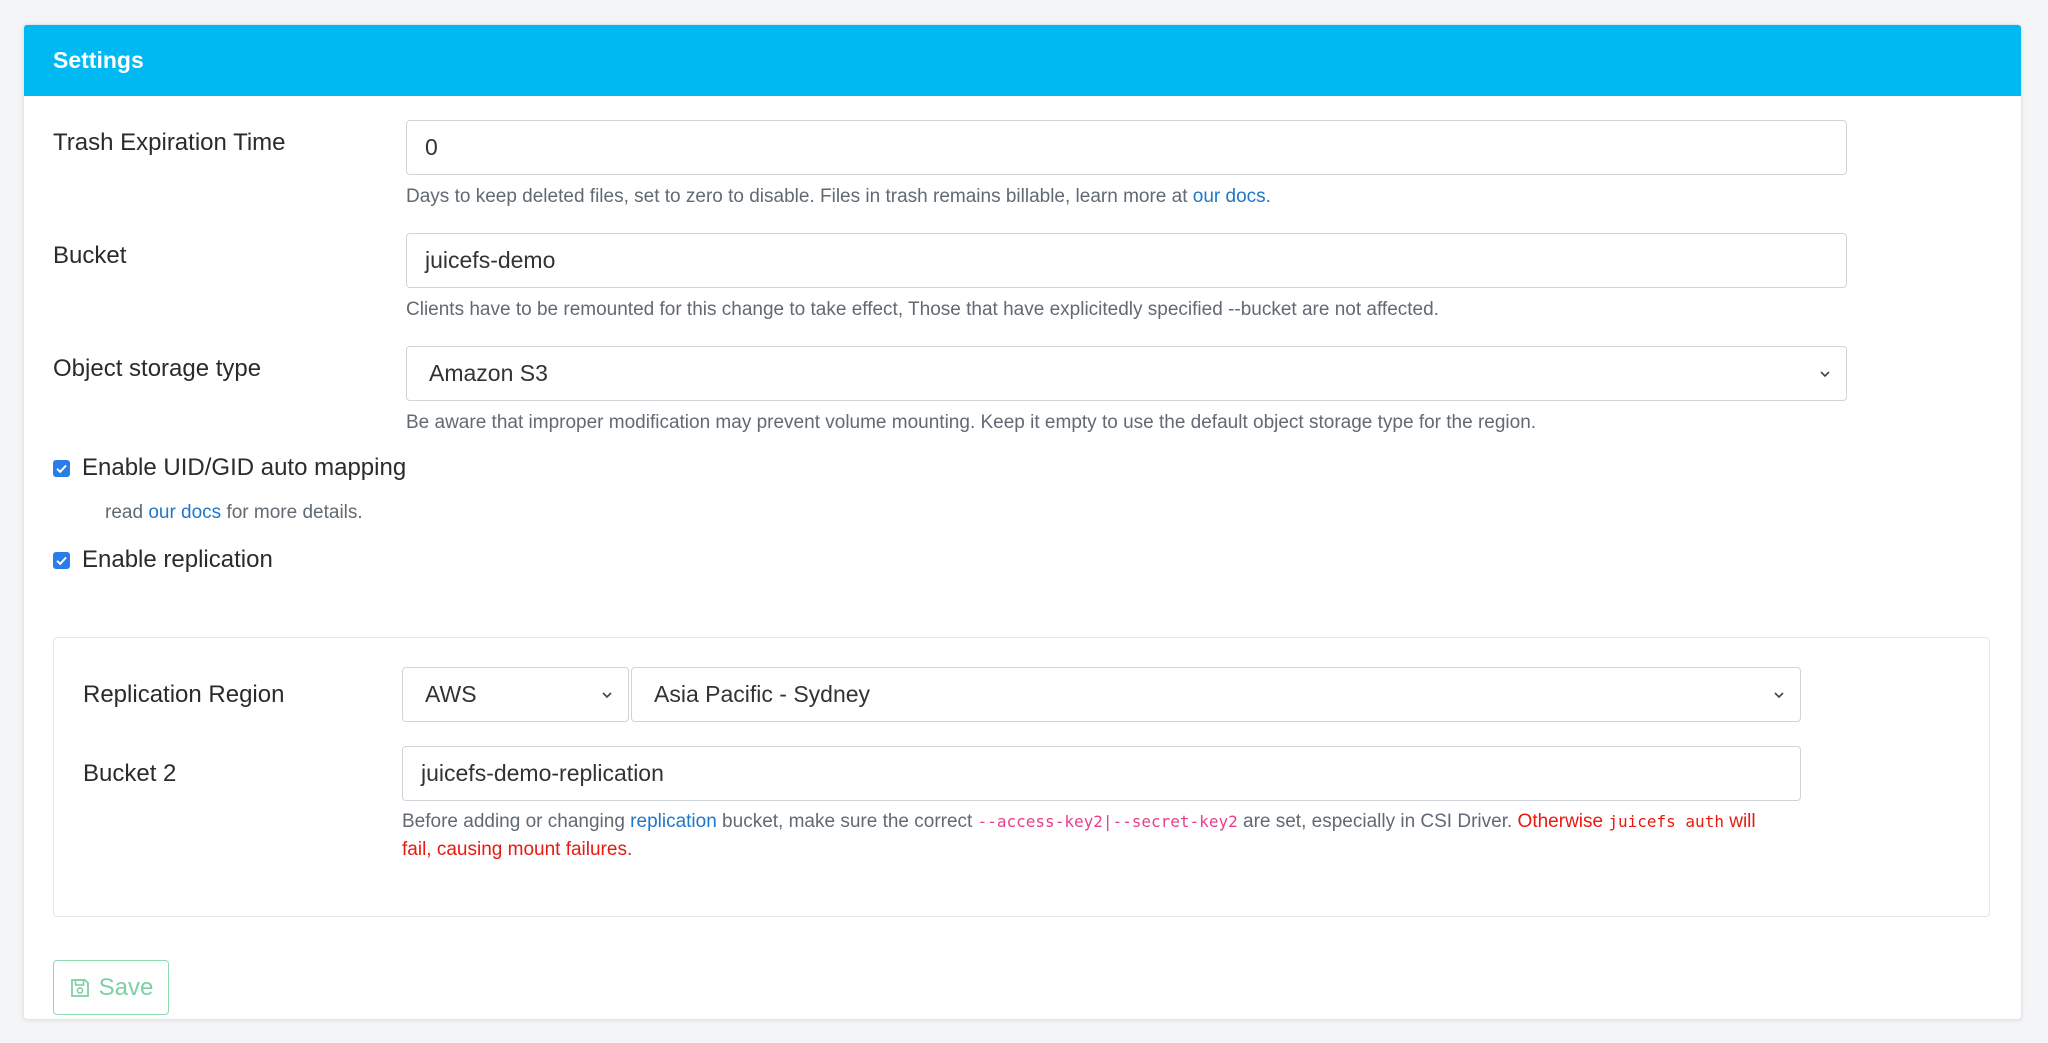  I want to click on replication-provider-selected: AWS, so click(451, 694).